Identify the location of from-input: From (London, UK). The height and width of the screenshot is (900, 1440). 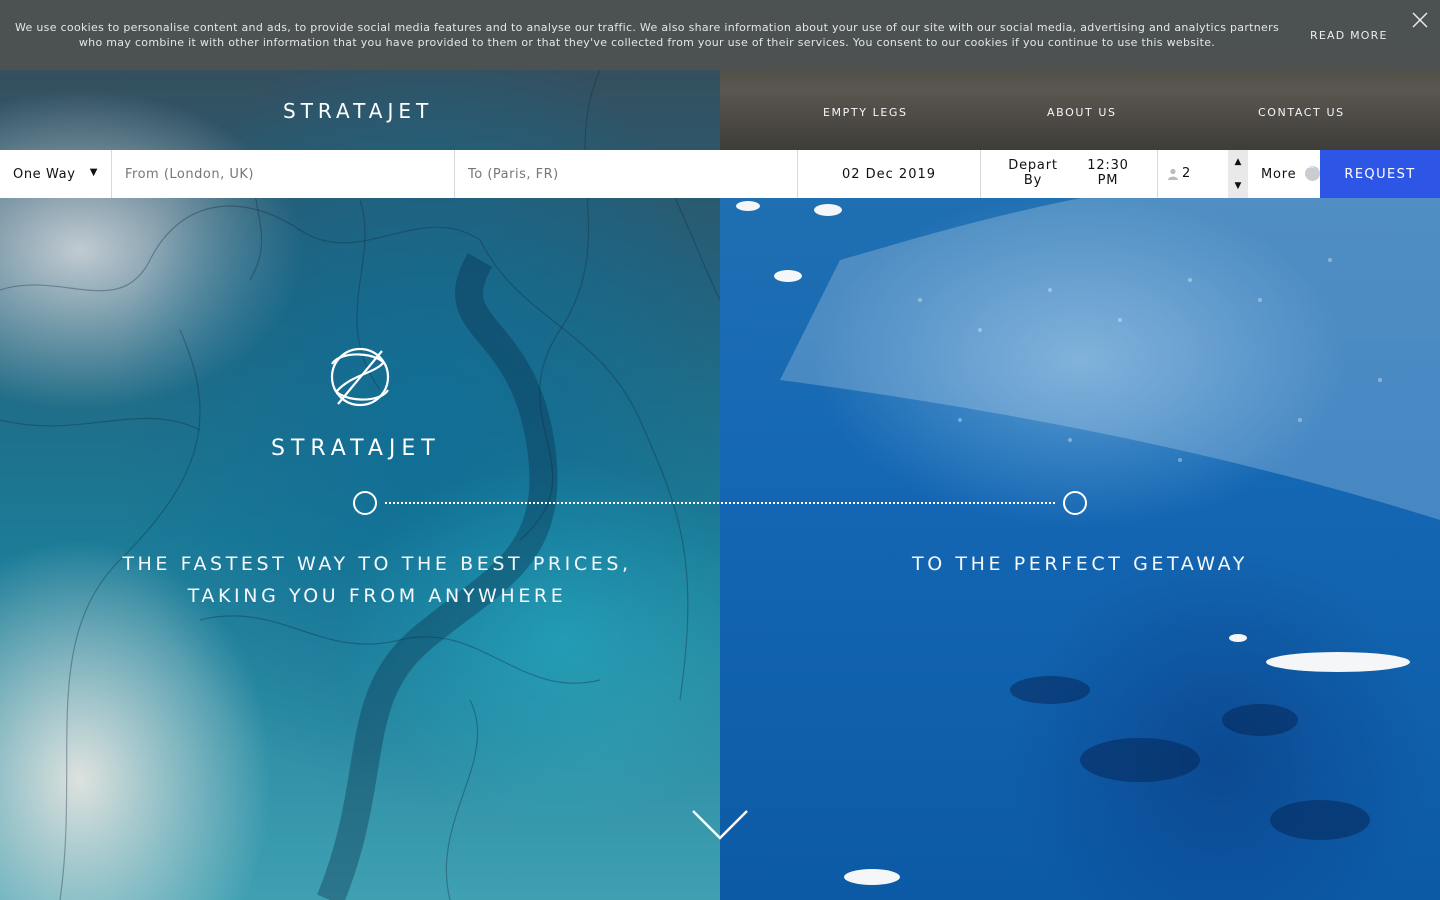
(283, 174).